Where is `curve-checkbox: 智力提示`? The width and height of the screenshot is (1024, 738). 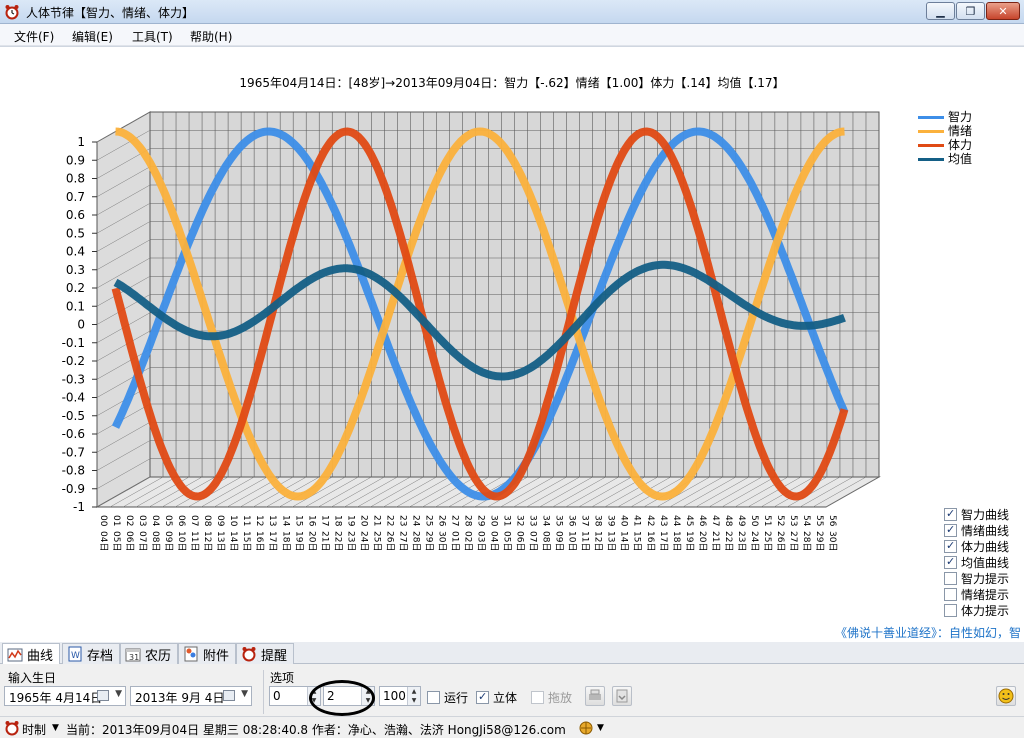 curve-checkbox: 智力提示 is located at coordinates (983, 578).